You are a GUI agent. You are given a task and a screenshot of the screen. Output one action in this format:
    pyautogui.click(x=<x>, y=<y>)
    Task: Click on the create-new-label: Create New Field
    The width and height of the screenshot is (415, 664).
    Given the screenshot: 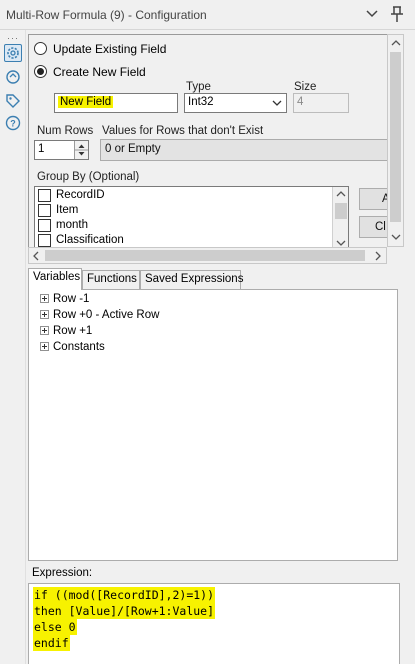 What is the action you would take?
    pyautogui.click(x=99, y=72)
    